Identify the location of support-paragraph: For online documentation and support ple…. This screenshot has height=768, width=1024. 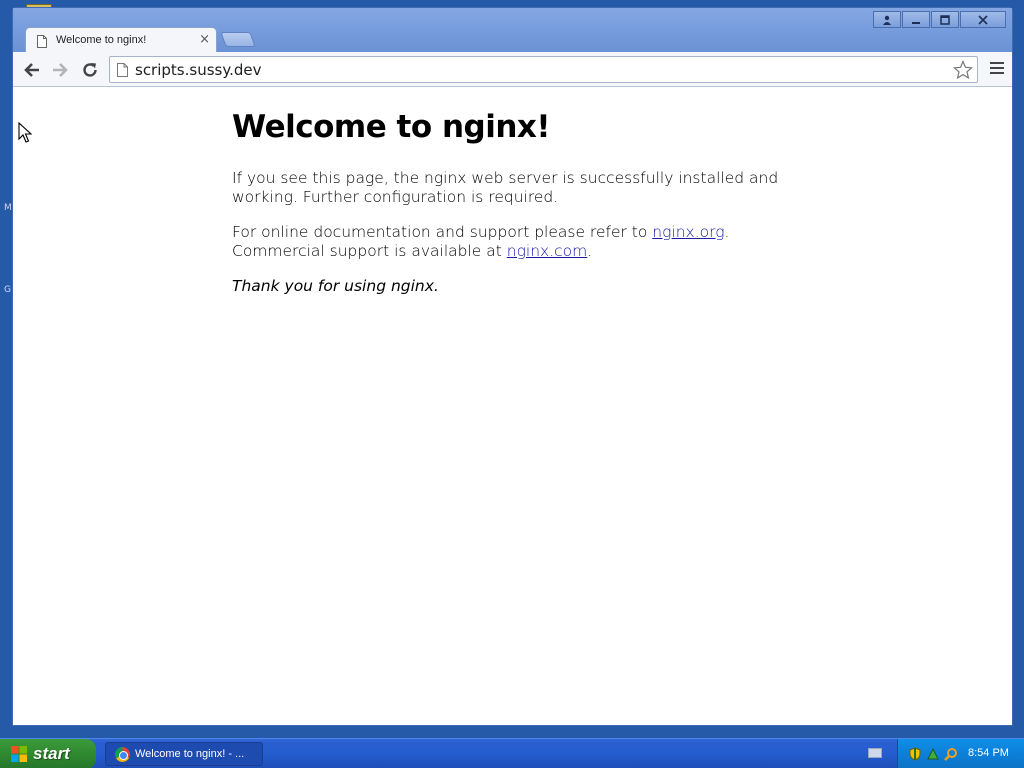
(512, 242).